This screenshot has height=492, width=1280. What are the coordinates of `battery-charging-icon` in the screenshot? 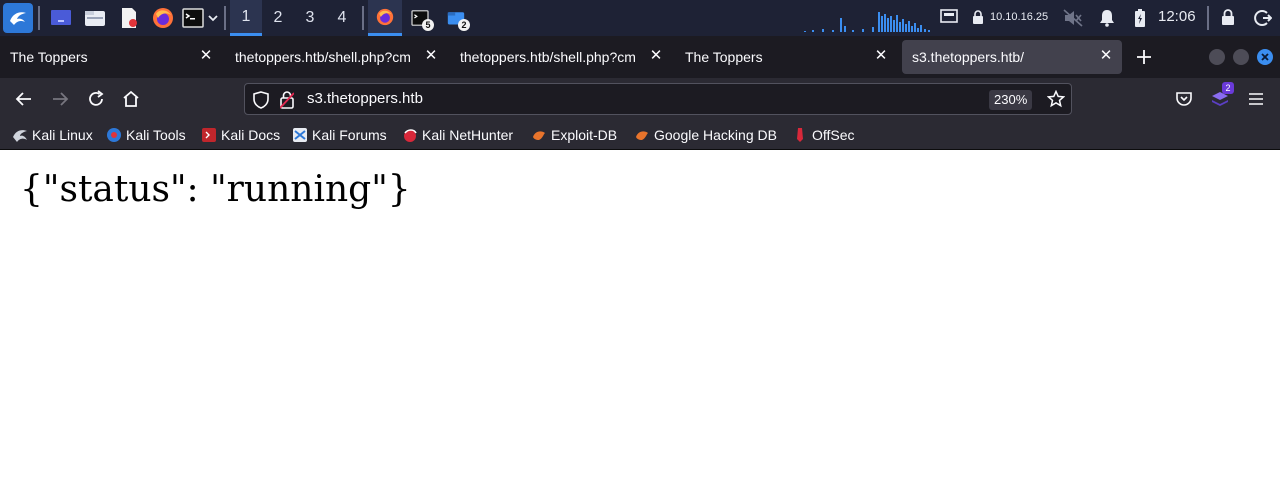 It's located at (1140, 20).